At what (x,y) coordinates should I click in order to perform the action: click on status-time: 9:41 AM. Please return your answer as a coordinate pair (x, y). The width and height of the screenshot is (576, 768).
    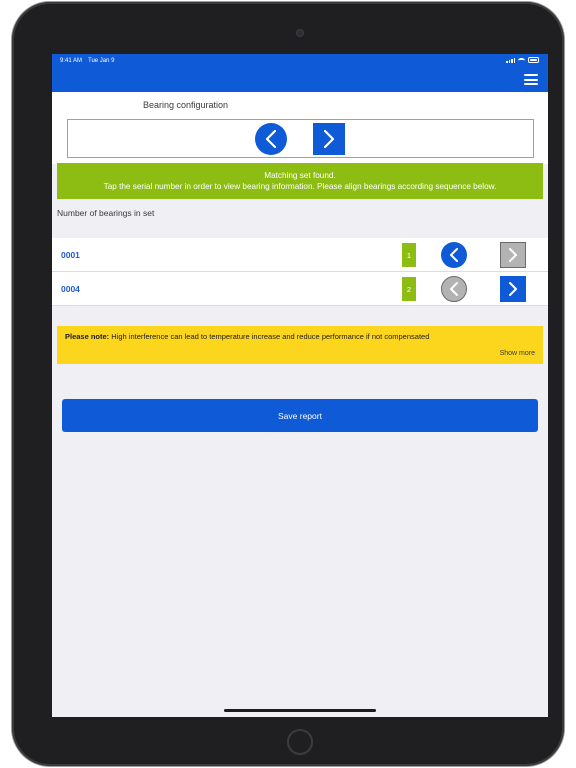
    Looking at the image, I should click on (71, 61).